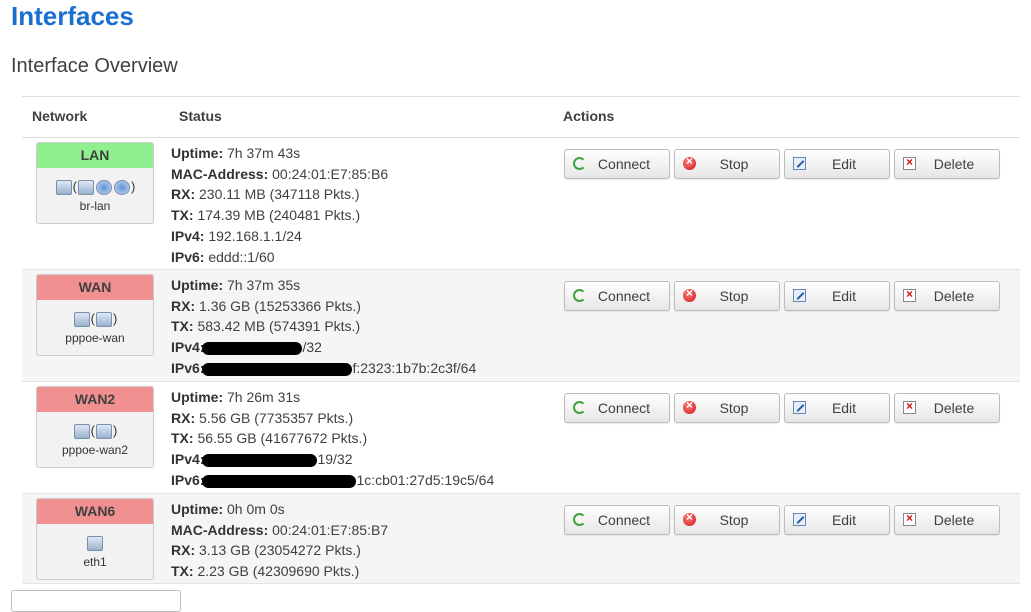  What do you see at coordinates (521, 117) in the screenshot?
I see `table-header: Network Status Actions` at bounding box center [521, 117].